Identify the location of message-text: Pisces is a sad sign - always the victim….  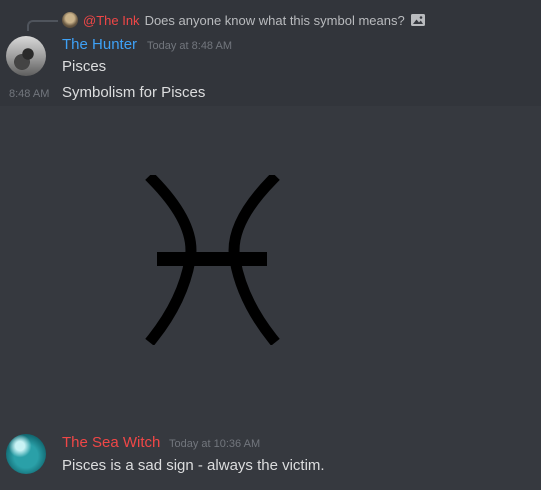
(193, 465).